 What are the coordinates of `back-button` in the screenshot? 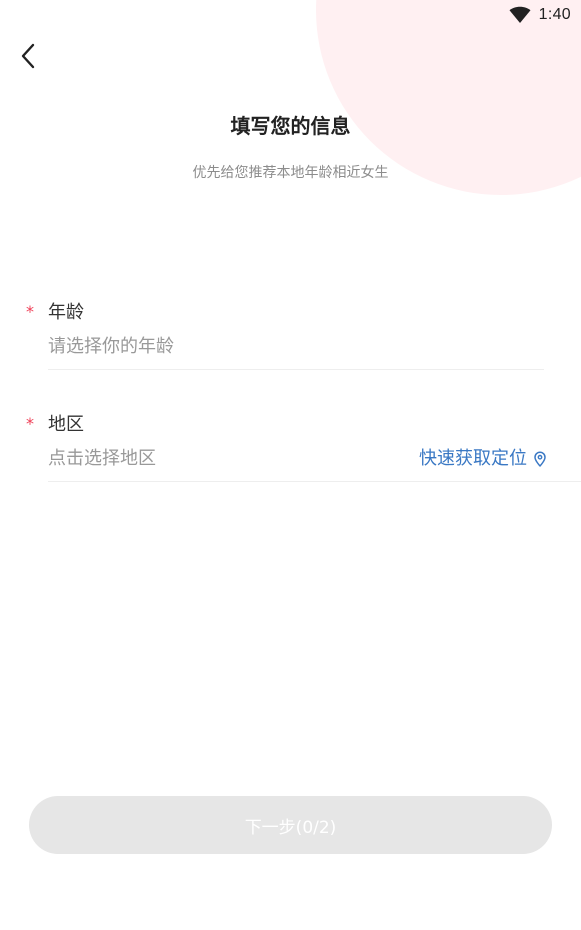 It's located at (28, 56).